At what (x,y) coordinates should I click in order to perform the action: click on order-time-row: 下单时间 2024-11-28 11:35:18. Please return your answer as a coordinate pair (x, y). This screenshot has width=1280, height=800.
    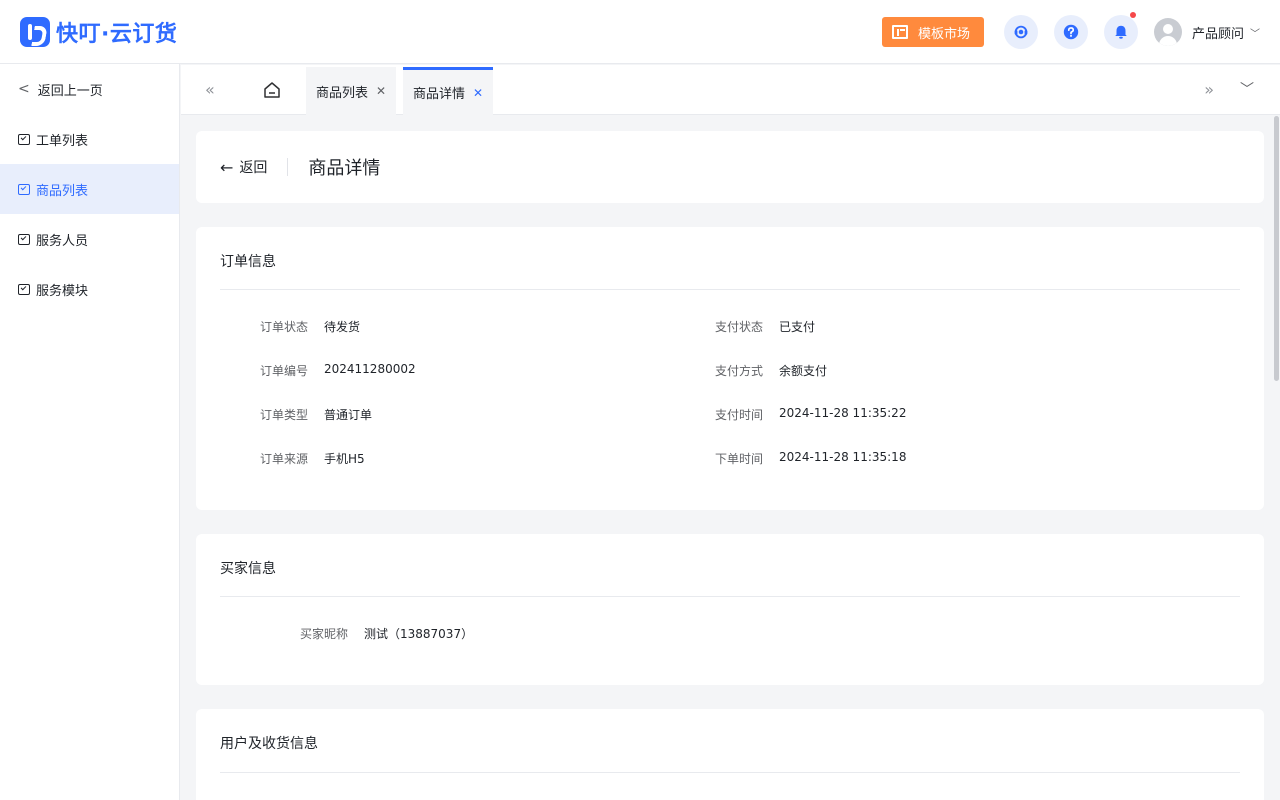
    Looking at the image, I should click on (790, 458).